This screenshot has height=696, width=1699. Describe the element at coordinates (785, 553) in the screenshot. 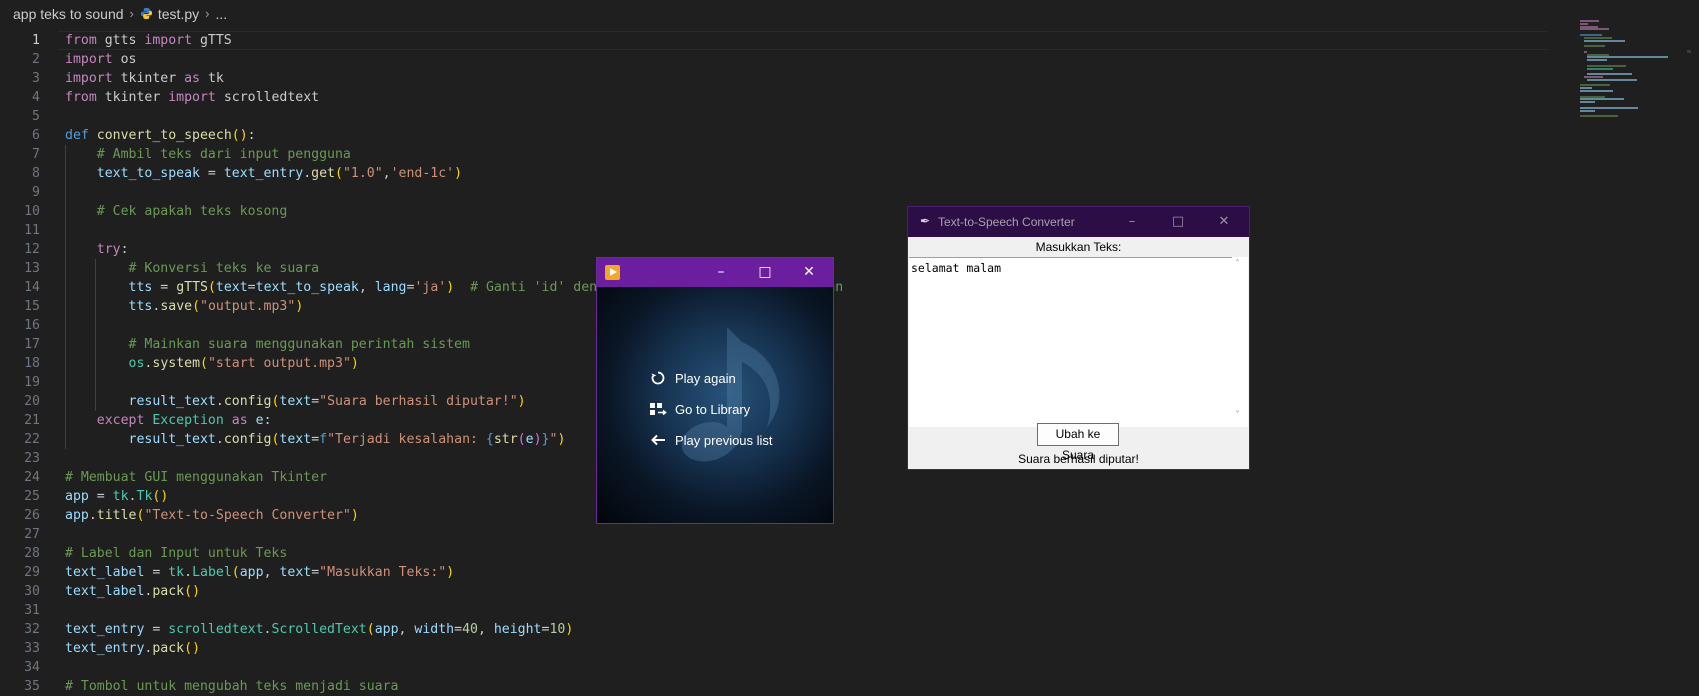

I see `code-line: 28 # Label dan Input untuk Teks` at that location.